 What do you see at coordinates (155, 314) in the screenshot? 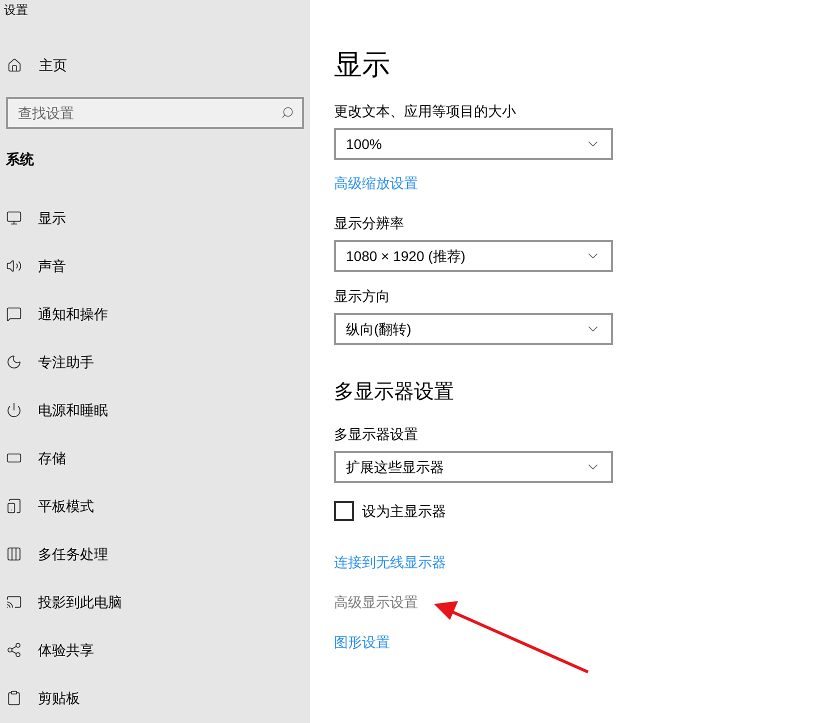
I see `nav-item: 通知和操作` at bounding box center [155, 314].